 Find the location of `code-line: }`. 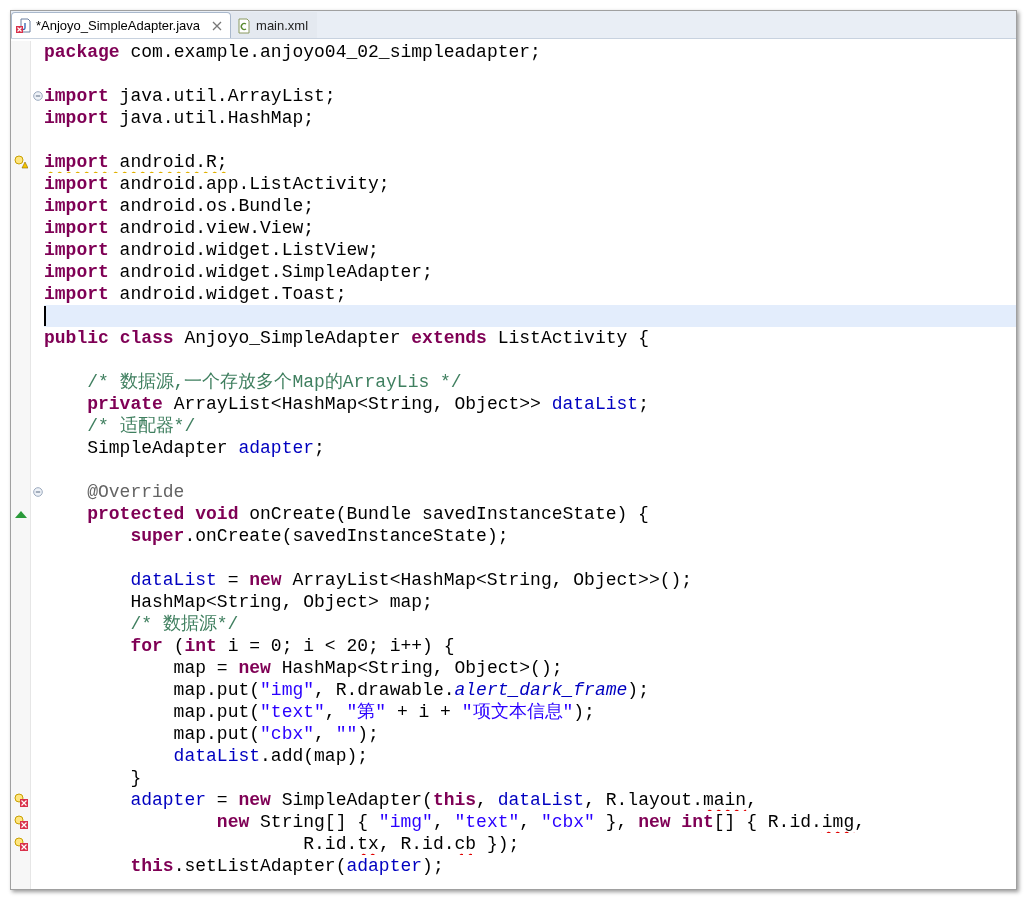

code-line: } is located at coordinates (135, 778).